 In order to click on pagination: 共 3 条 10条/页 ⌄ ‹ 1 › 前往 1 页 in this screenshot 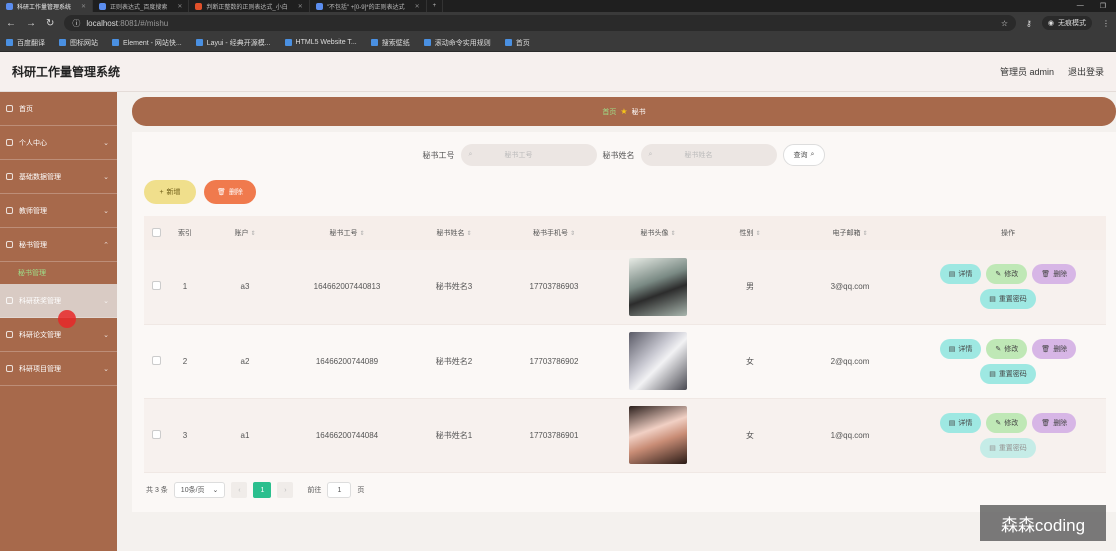, I will do `click(255, 490)`.